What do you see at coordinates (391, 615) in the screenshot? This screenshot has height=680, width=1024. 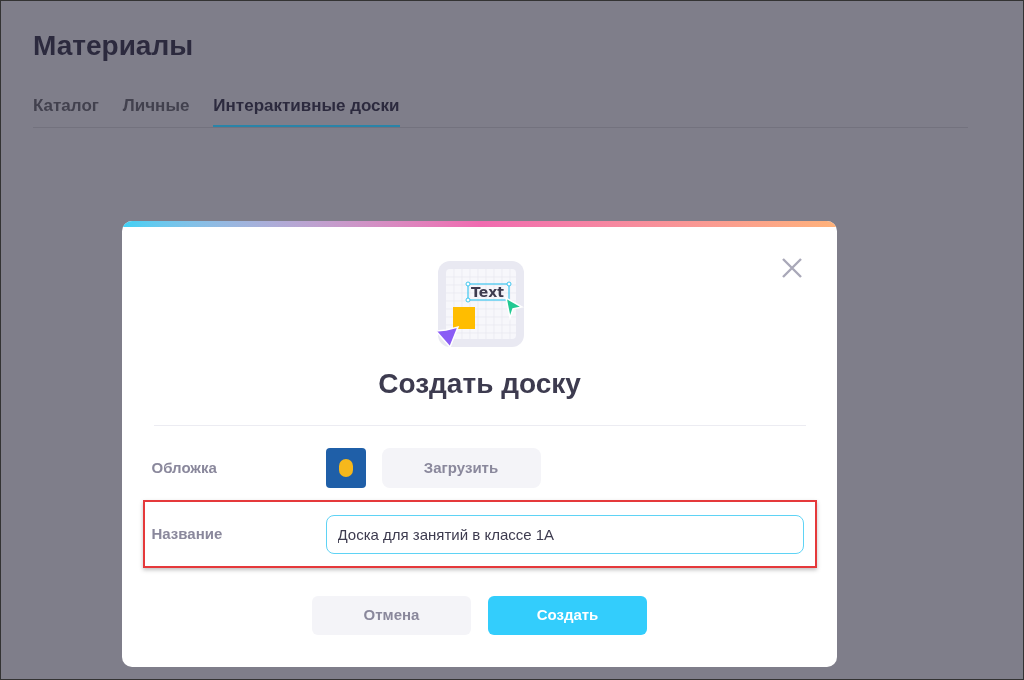 I see `cancel-button: Отмена` at bounding box center [391, 615].